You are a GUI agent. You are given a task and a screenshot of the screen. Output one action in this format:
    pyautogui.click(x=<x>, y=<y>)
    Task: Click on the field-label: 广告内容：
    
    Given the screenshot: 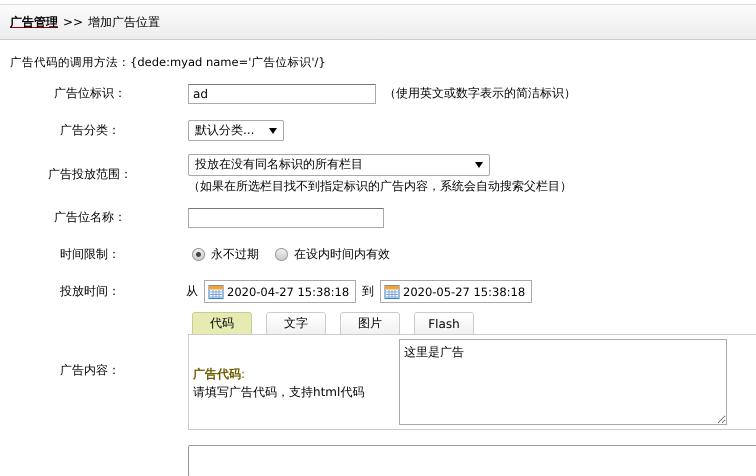 What is the action you would take?
    pyautogui.click(x=90, y=370)
    